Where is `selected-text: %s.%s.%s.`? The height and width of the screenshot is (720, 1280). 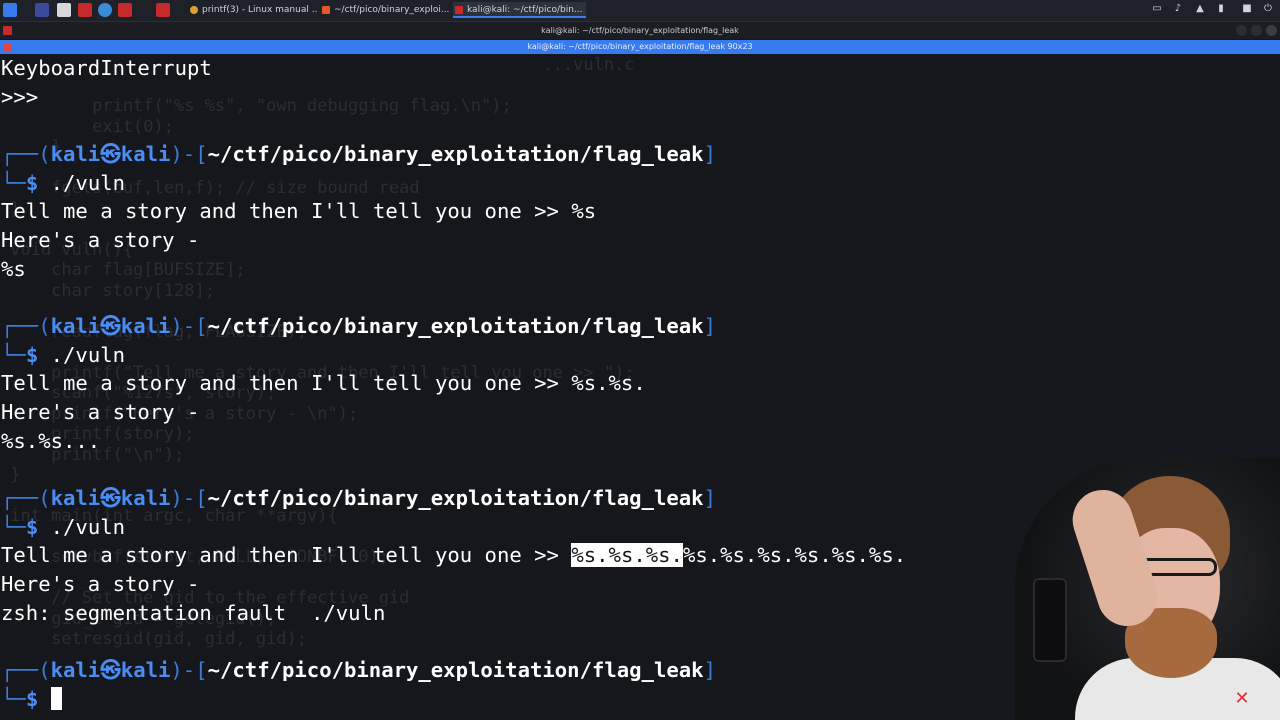
selected-text: %s.%s.%s. is located at coordinates (627, 555).